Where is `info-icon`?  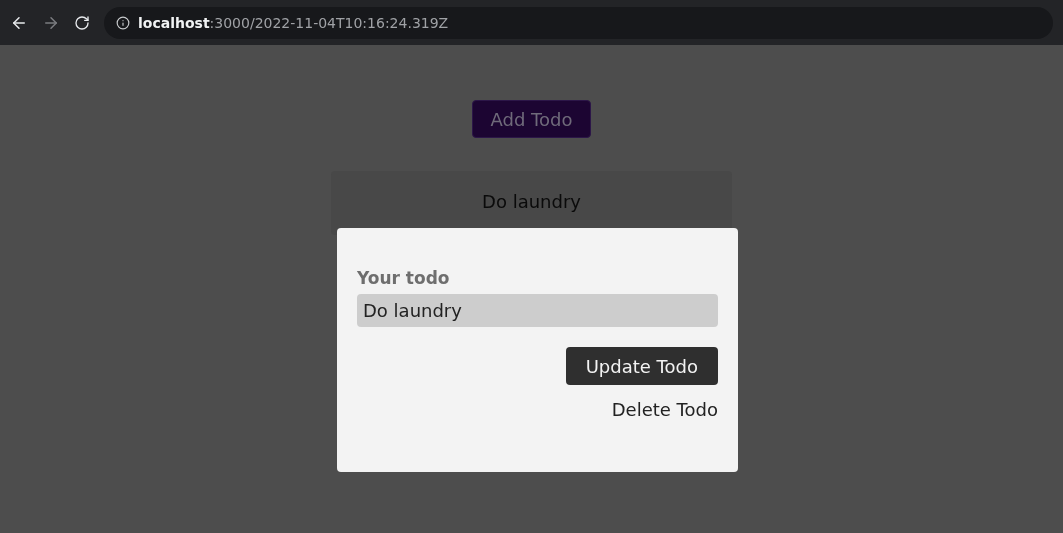 info-icon is located at coordinates (123, 22).